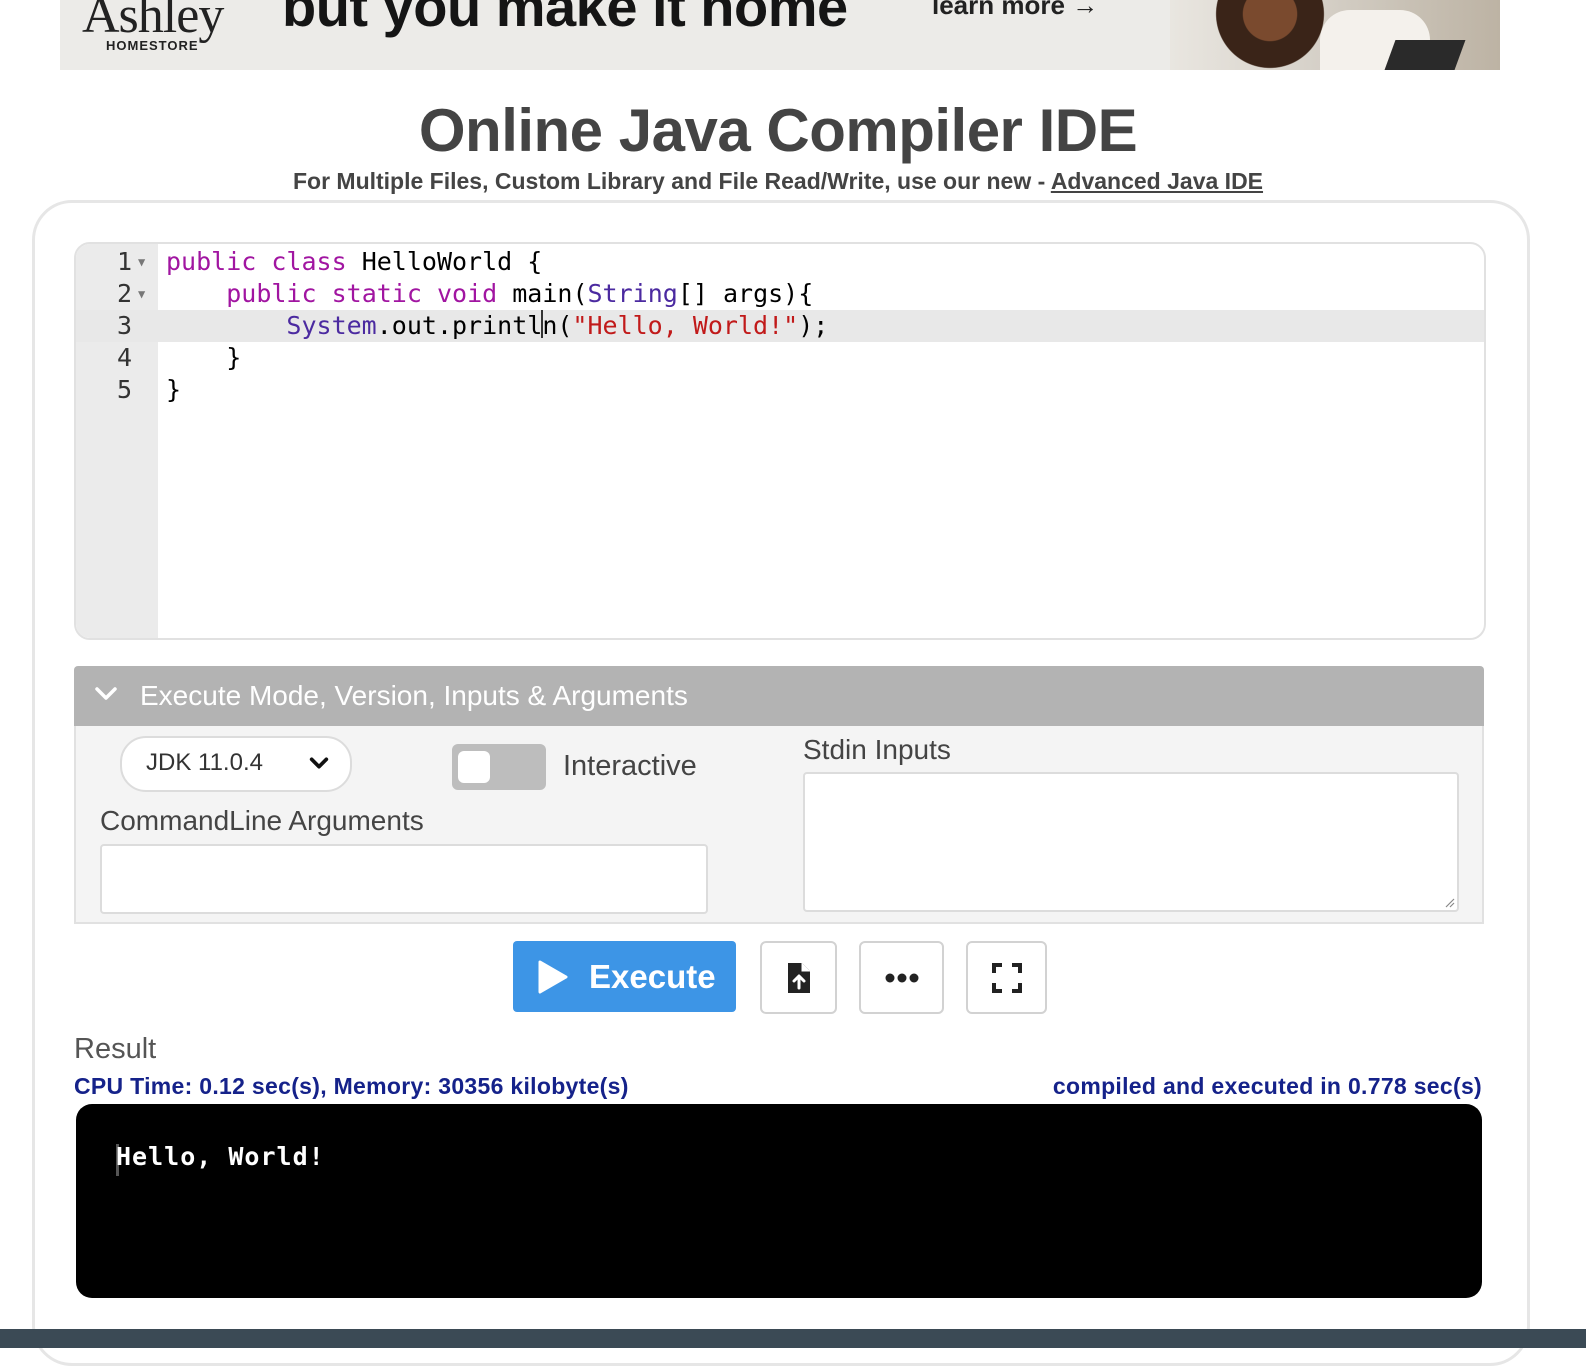 Image resolution: width=1586 pixels, height=1366 pixels. I want to click on fullscreen-button, so click(1006, 977).